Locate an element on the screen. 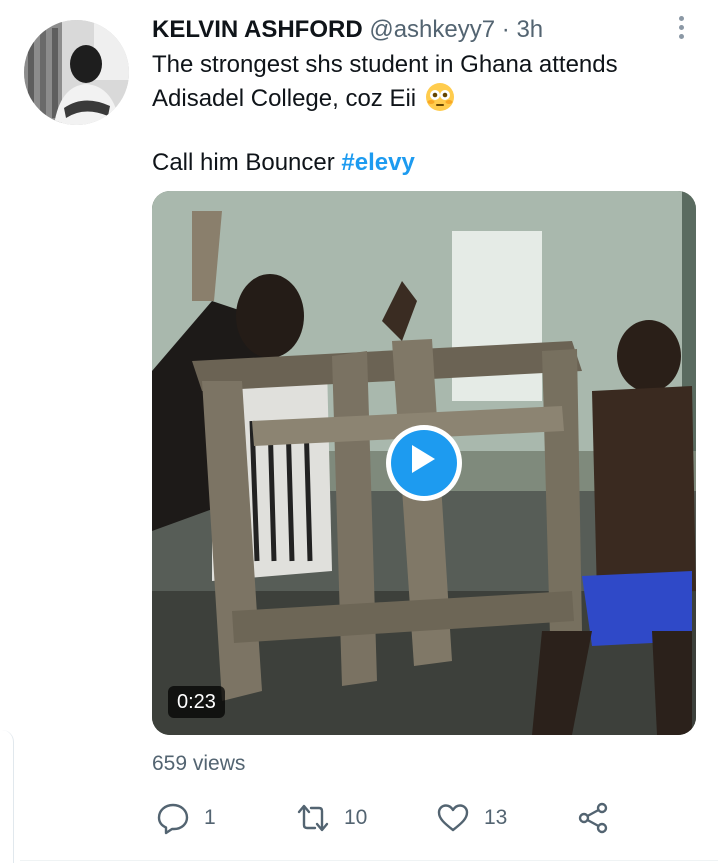 This screenshot has width=718, height=863. avatar-photo is located at coordinates (76, 72).